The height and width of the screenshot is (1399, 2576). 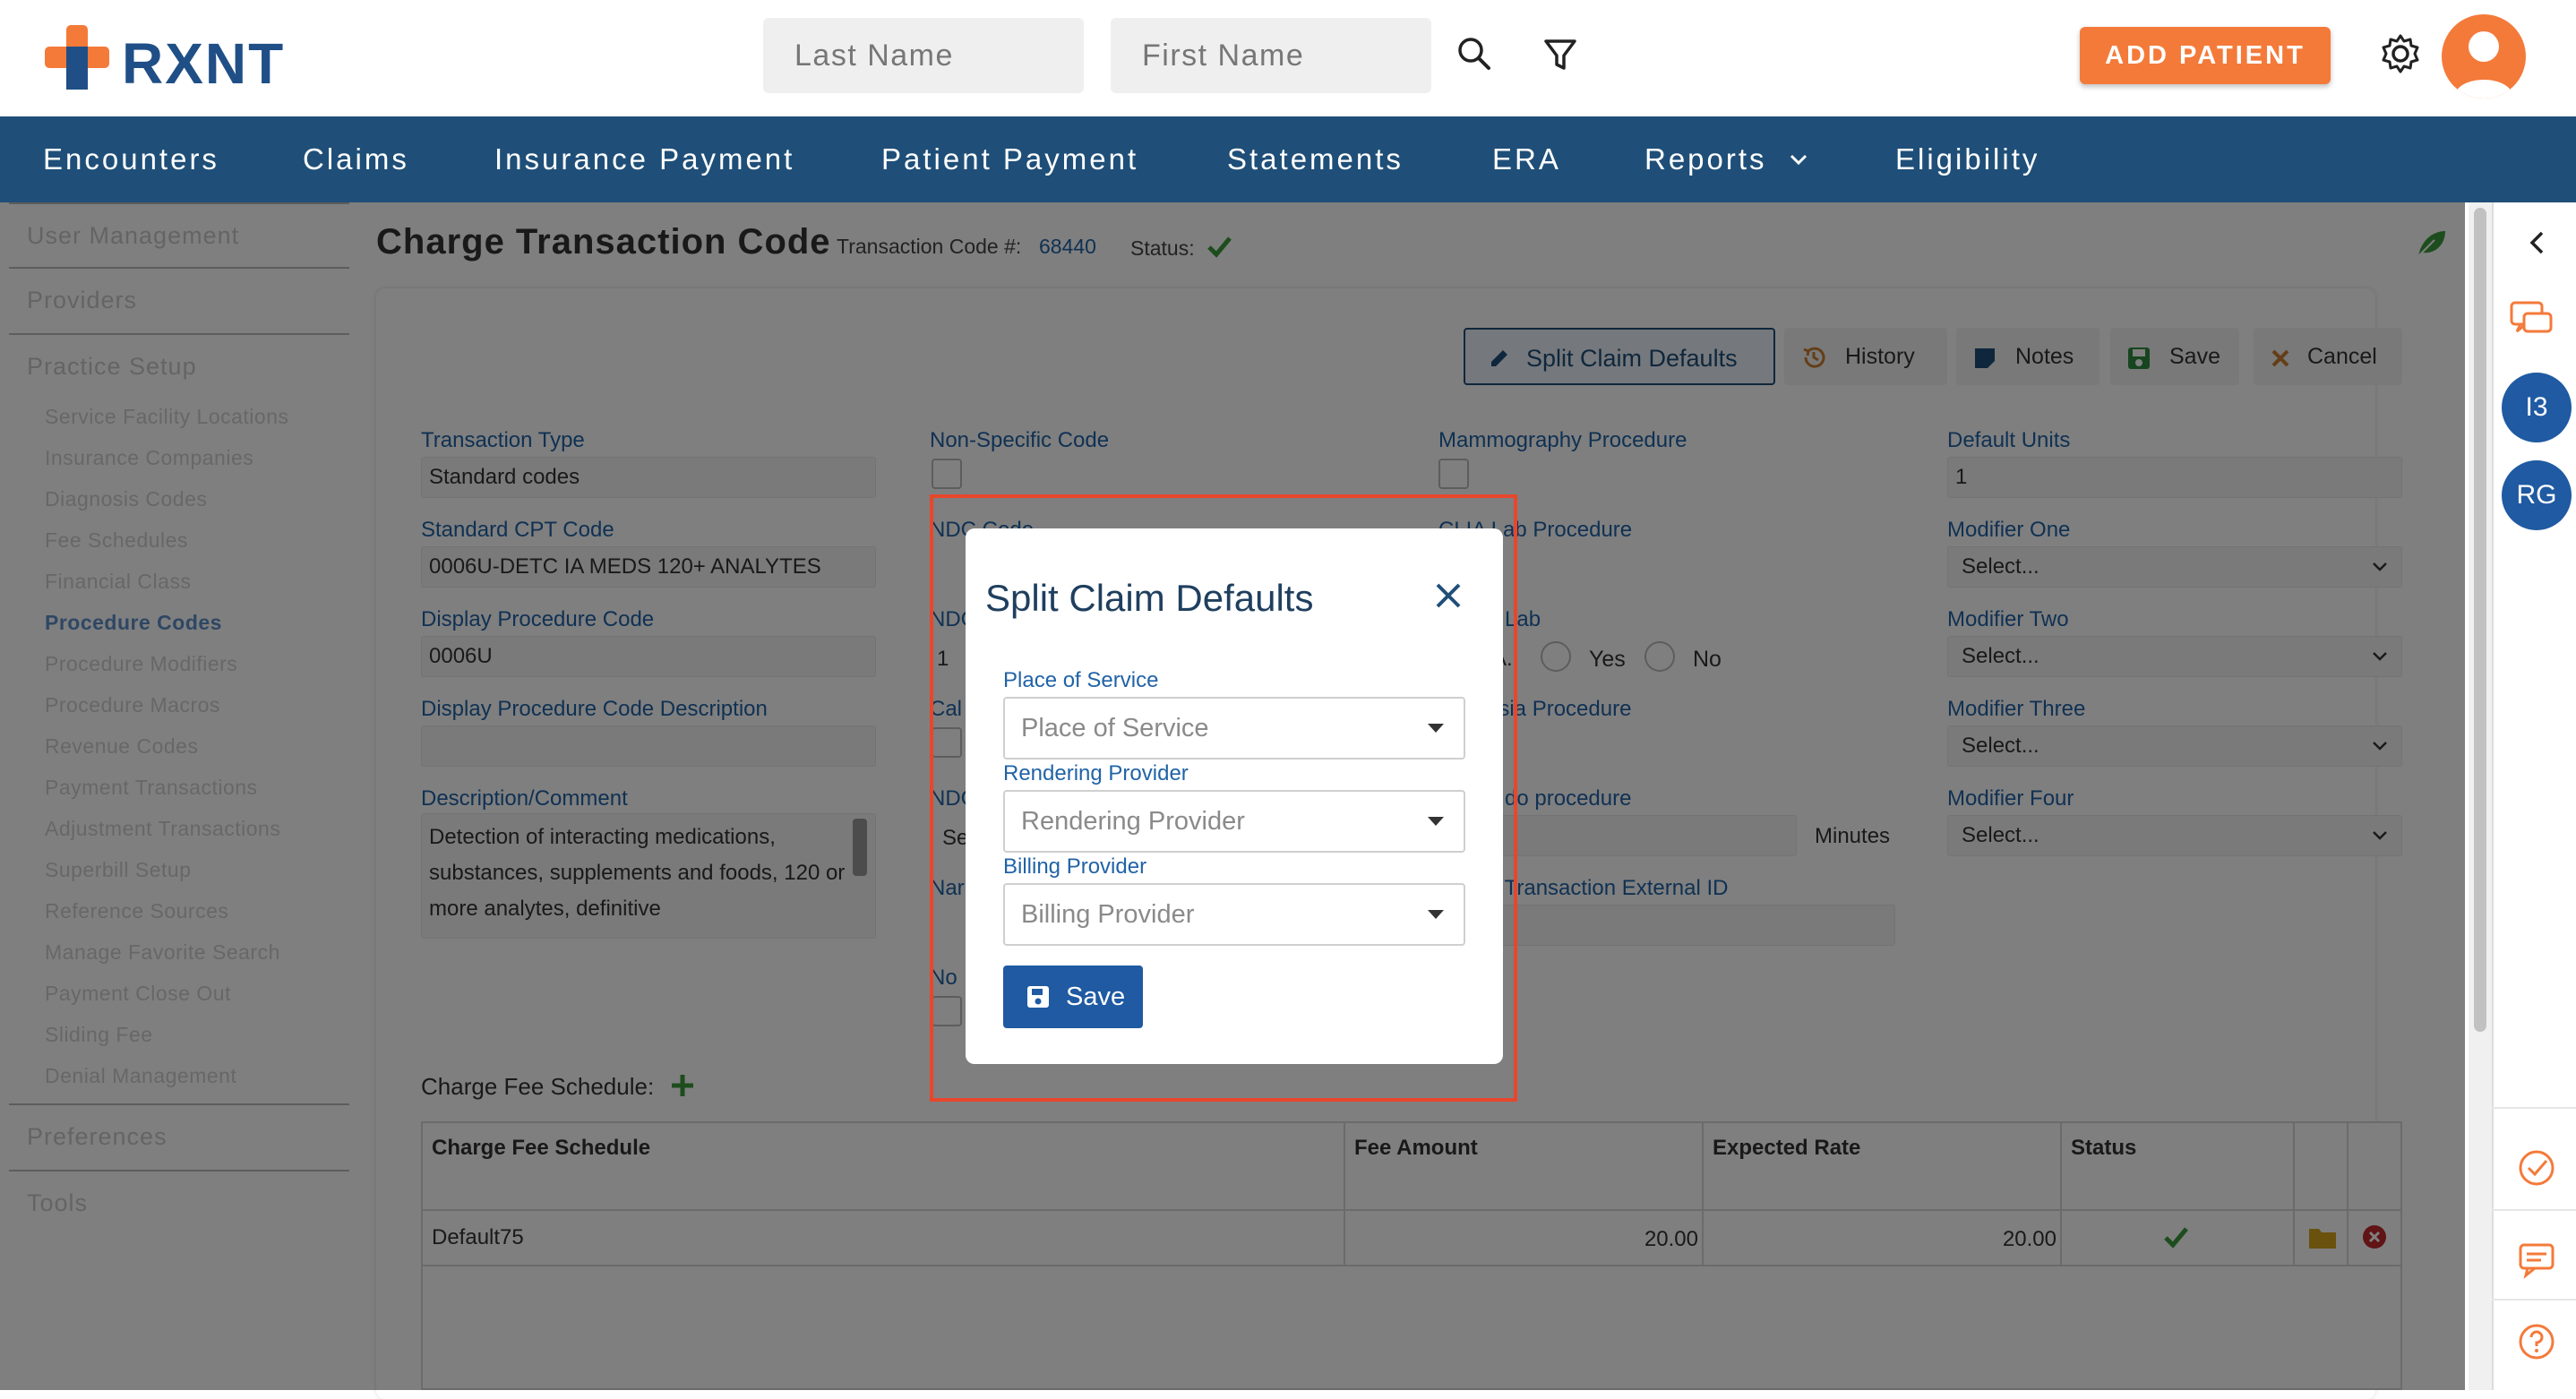 I want to click on pos-label: Place of Service, so click(x=1081, y=680).